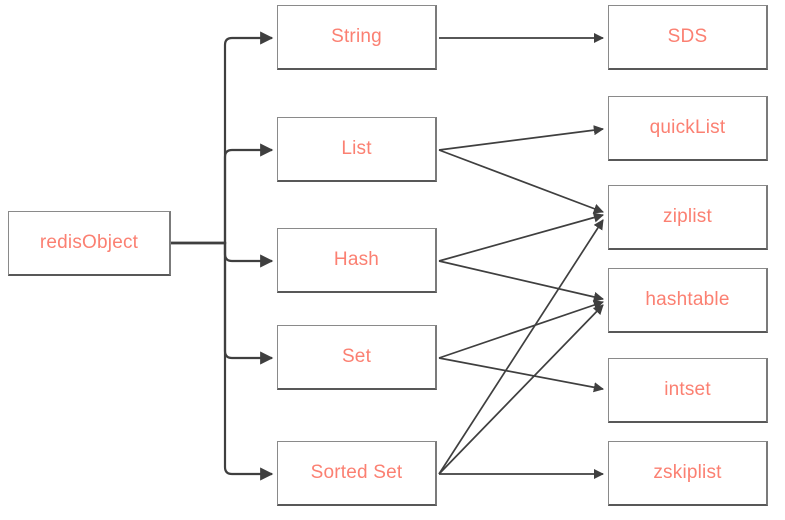  I want to click on edge-list-ziplist, so click(521, 181).